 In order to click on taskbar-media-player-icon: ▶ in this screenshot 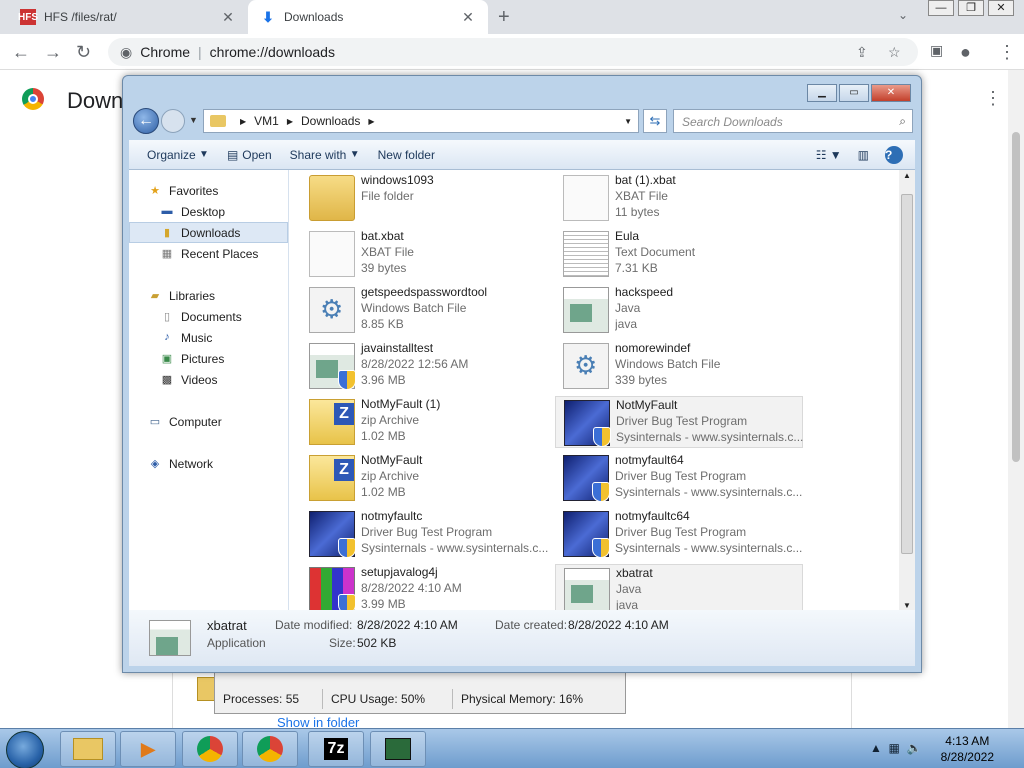, I will do `click(148, 749)`.